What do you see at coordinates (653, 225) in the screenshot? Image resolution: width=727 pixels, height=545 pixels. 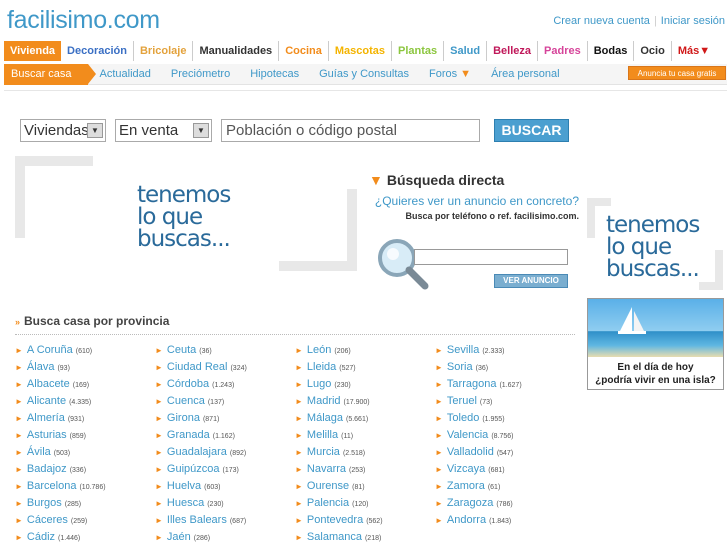 I see `banner-line: tenemos` at bounding box center [653, 225].